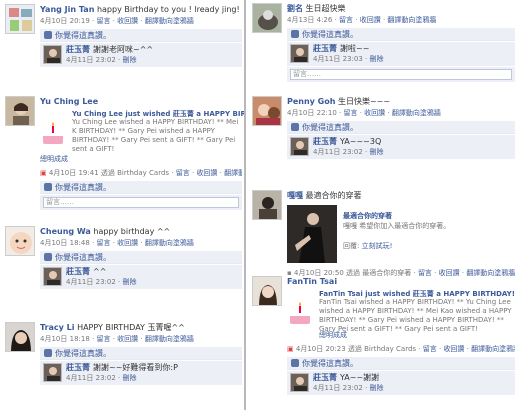 Image resolution: width=517 pixels, height=410 pixels. Describe the element at coordinates (364, 101) in the screenshot. I see `story-message: 生日快樂~~~` at that location.